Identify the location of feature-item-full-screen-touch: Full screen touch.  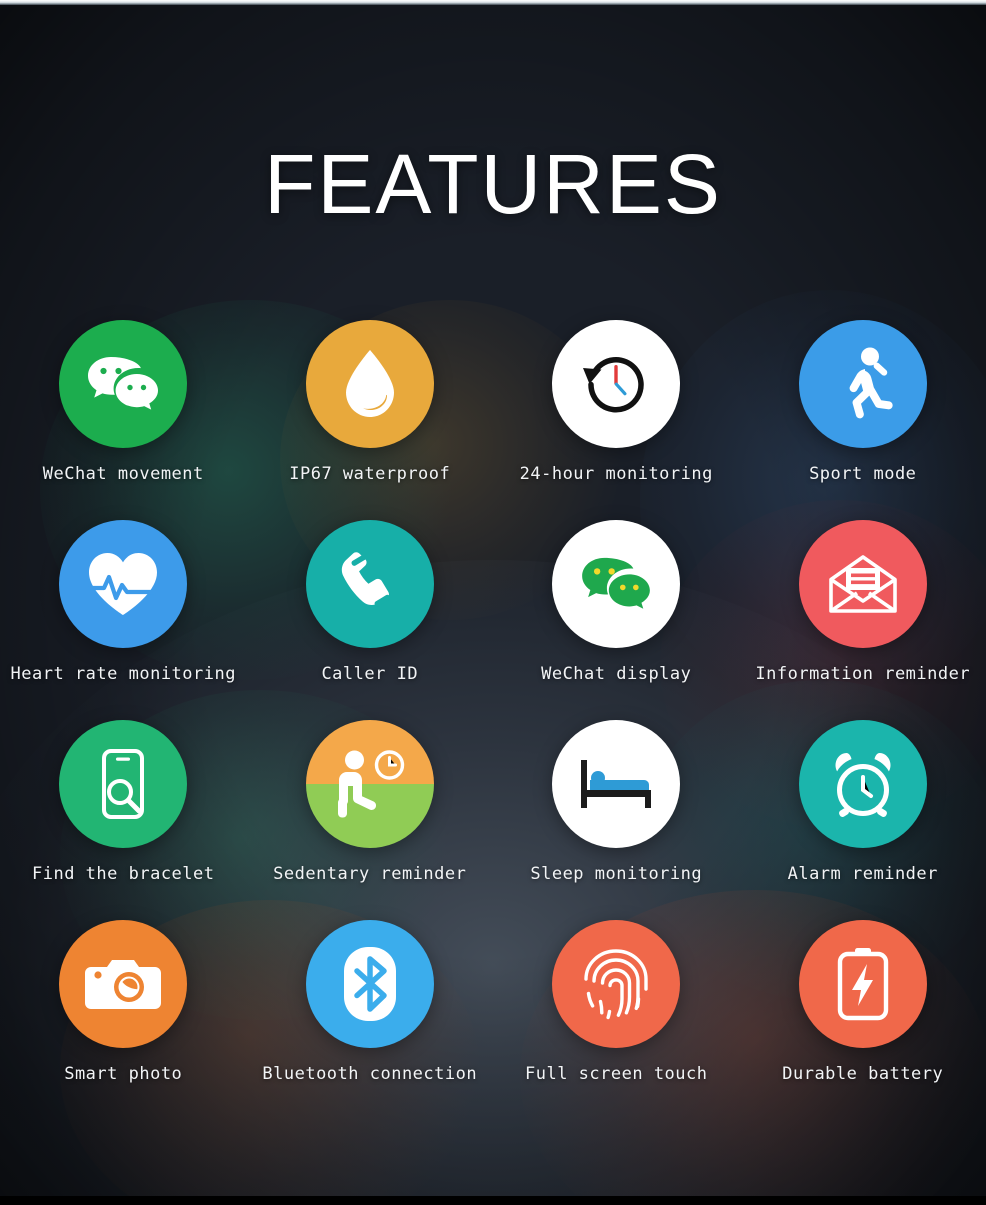
(616, 1020).